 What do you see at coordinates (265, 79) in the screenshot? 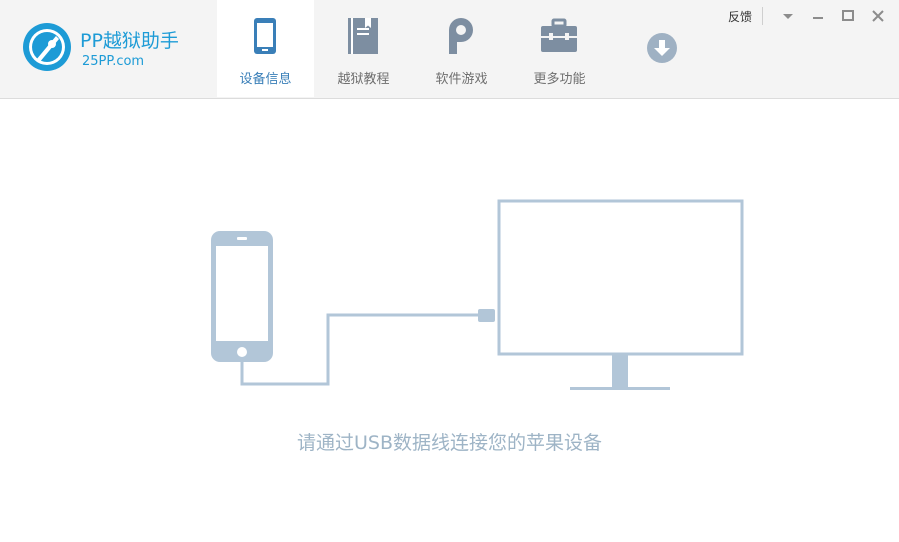
I see `tab-device-info-label: 设备信息` at bounding box center [265, 79].